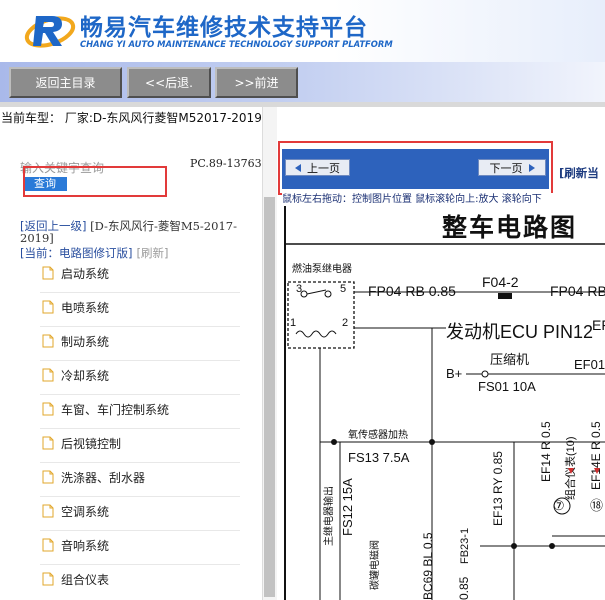 This screenshot has width=605, height=600. I want to click on highlight-box-efi, so click(95, 181).